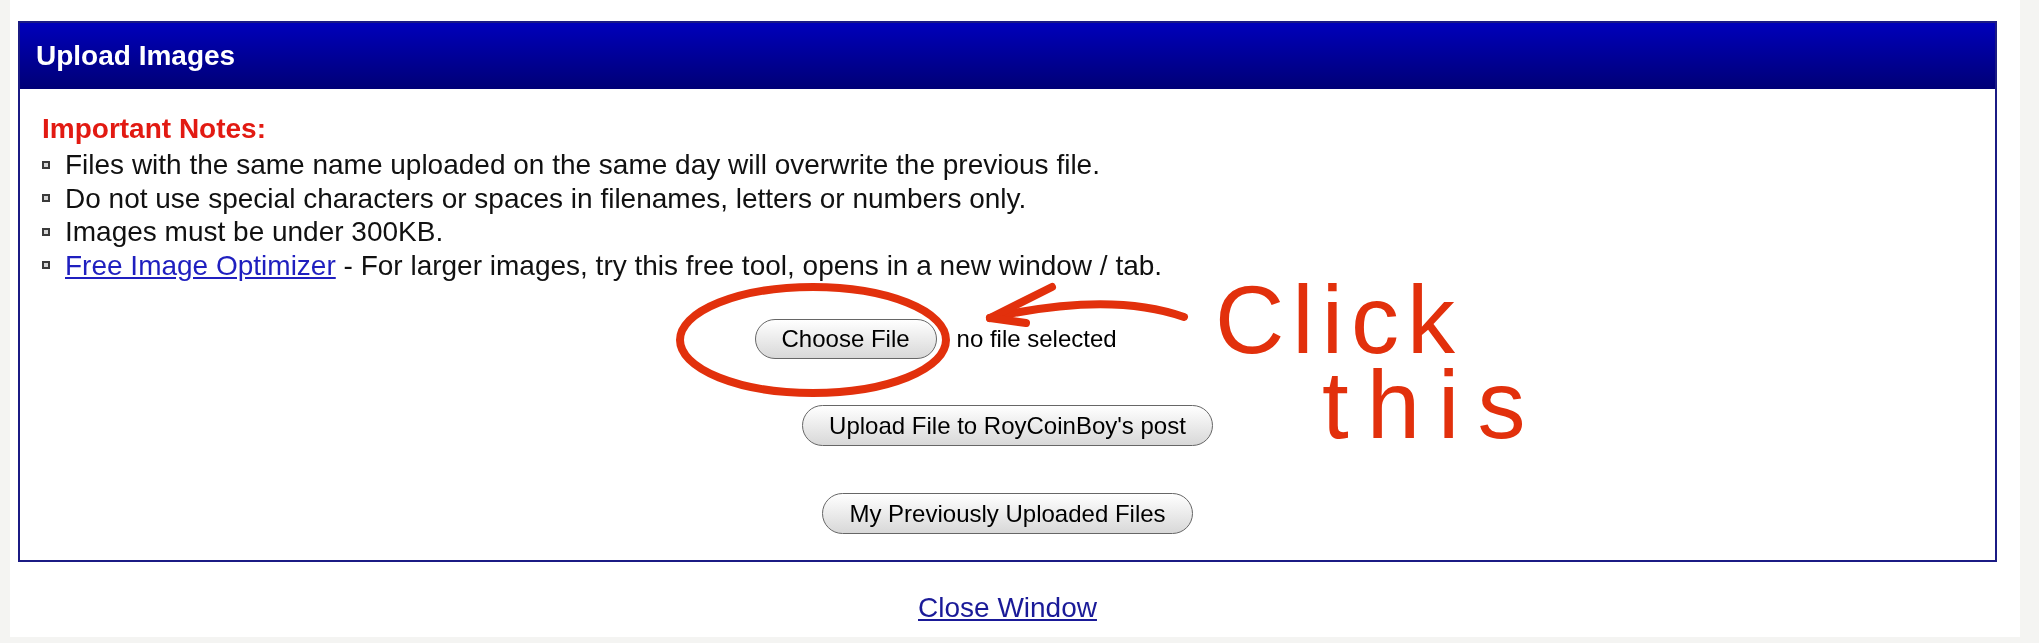 Image resolution: width=2039 pixels, height=643 pixels. Describe the element at coordinates (254, 232) in the screenshot. I see `note-text: Images must be under 300KB.` at that location.